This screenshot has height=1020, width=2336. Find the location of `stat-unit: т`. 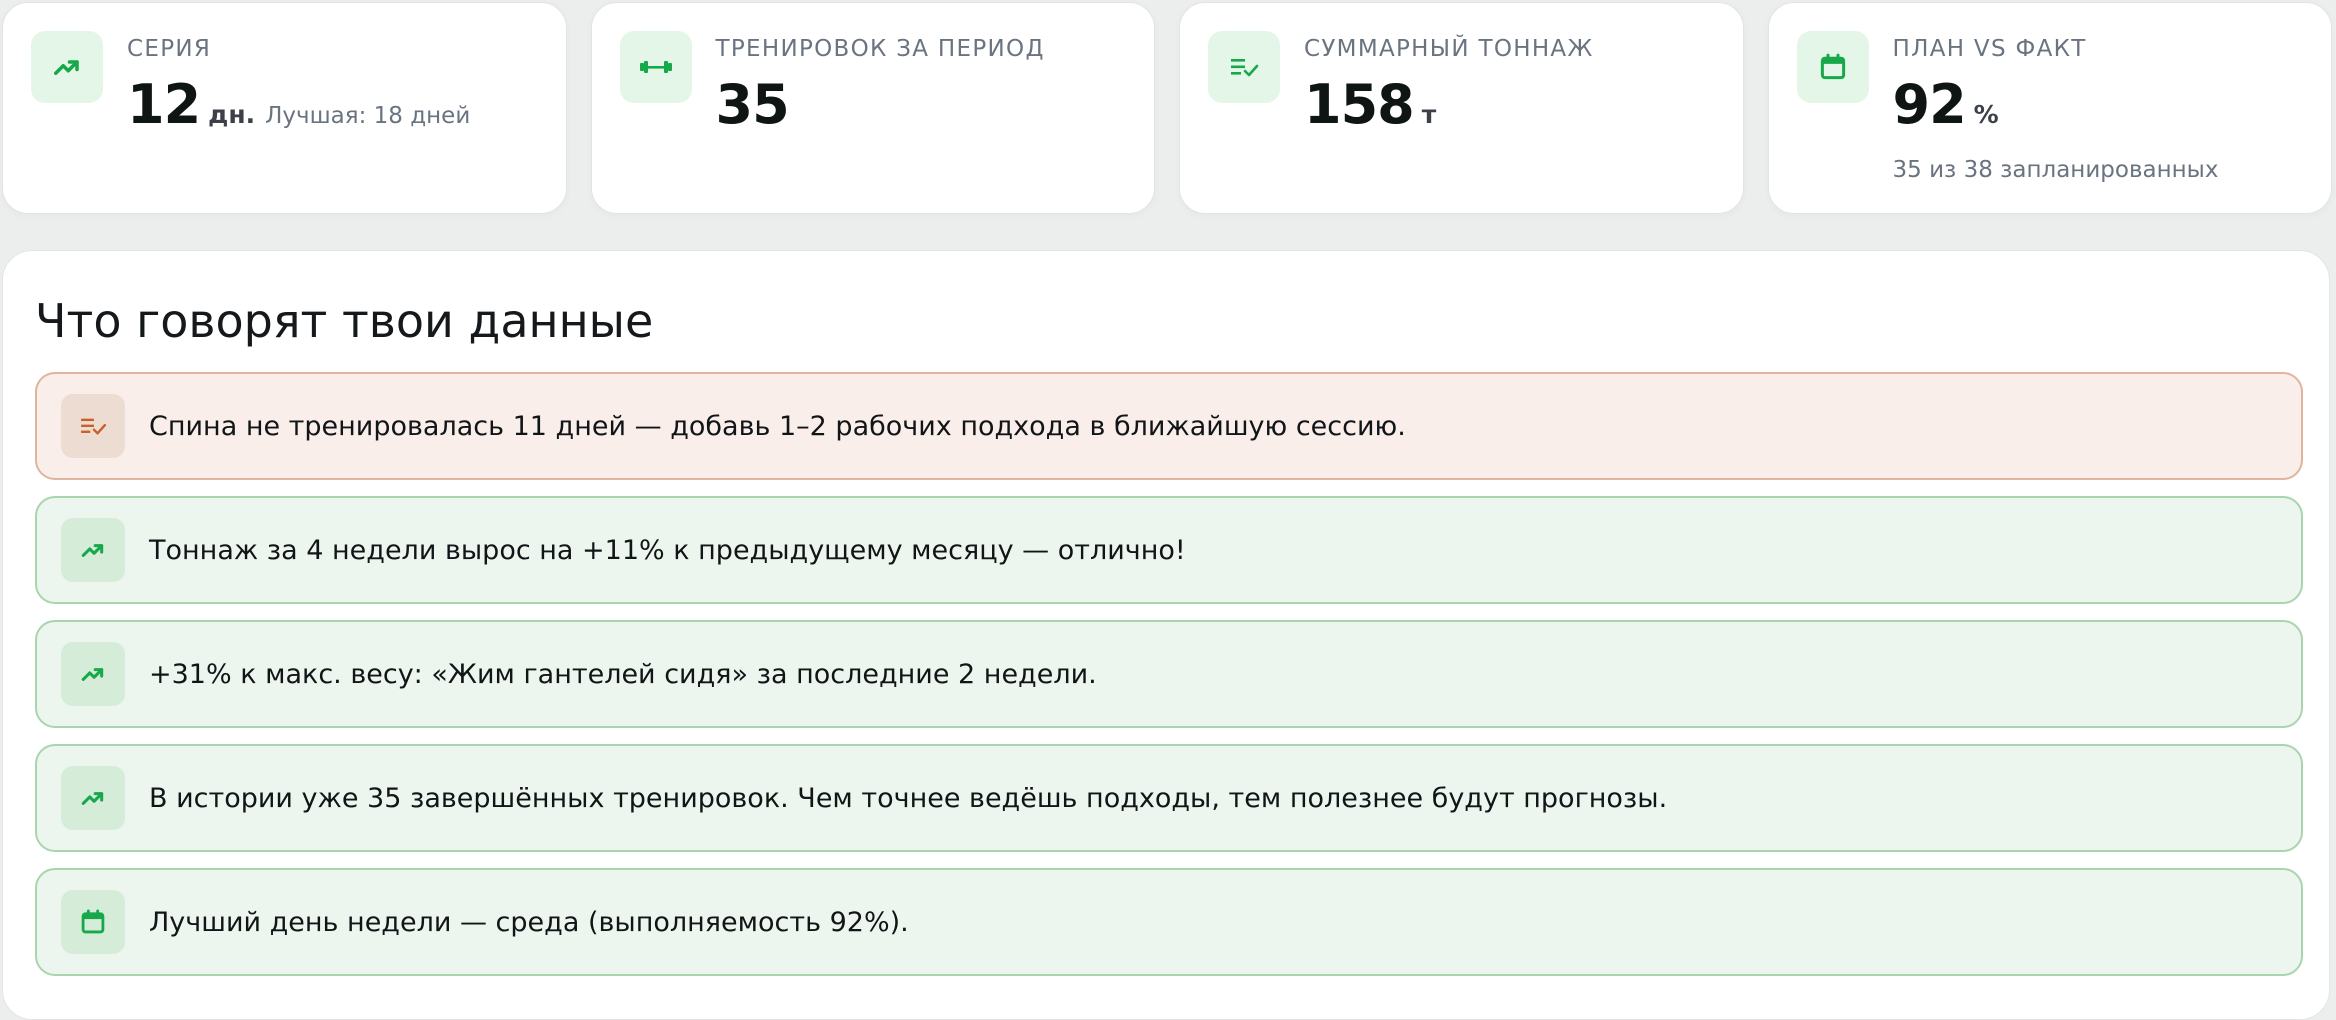

stat-unit: т is located at coordinates (1429, 114).